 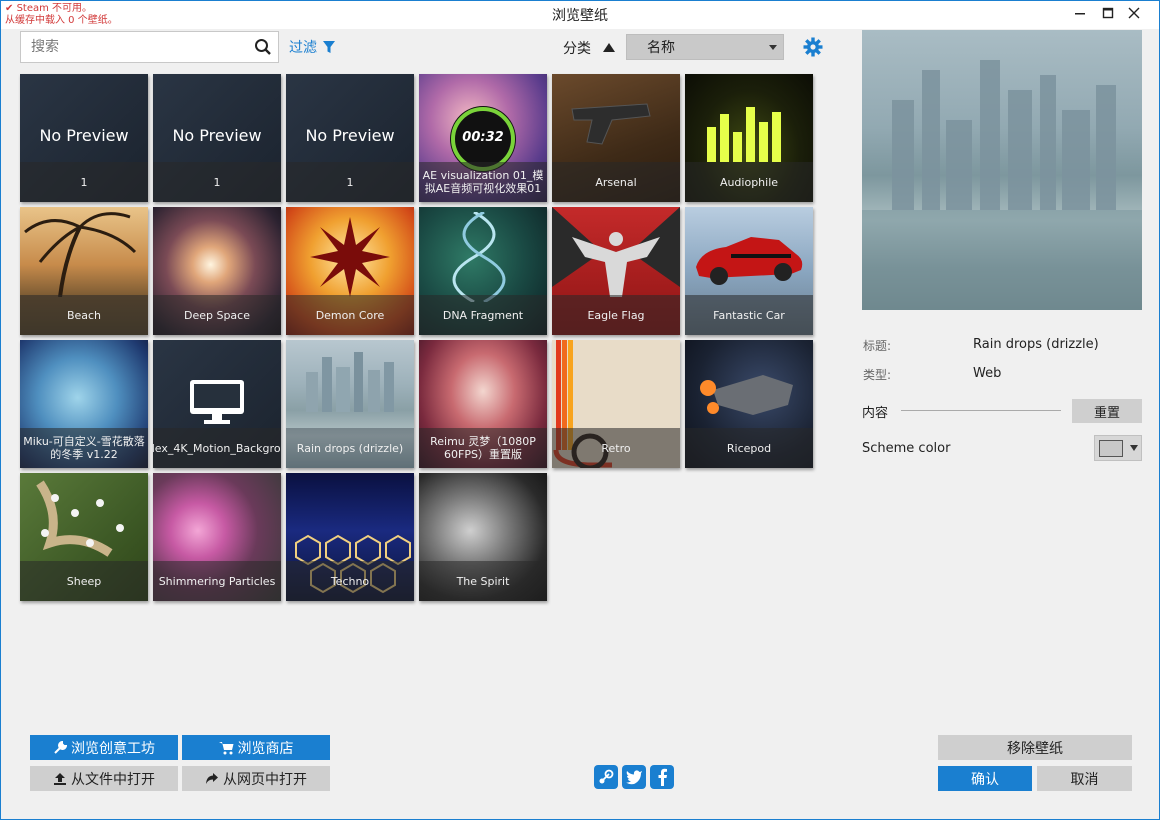 I want to click on wallpaper-caption: DNA Fragment, so click(x=483, y=315).